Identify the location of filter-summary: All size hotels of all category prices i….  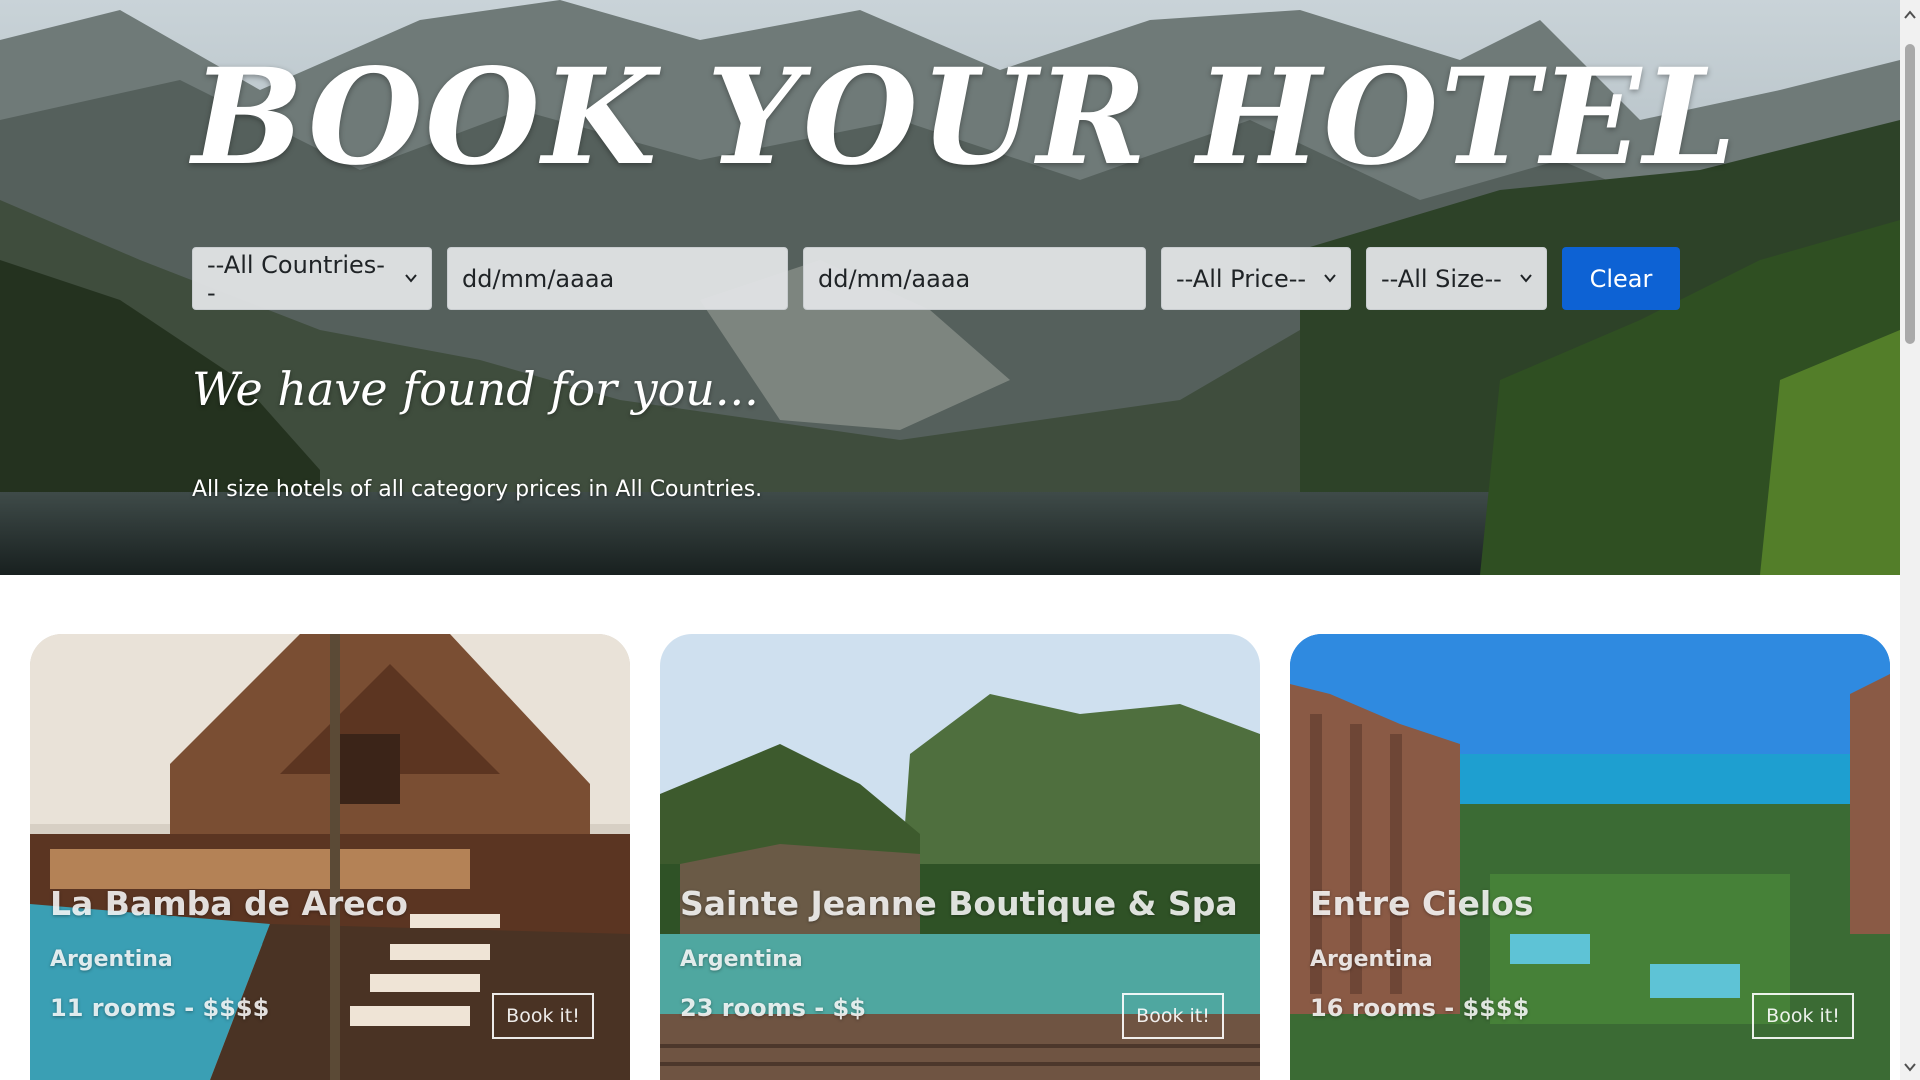
(477, 489).